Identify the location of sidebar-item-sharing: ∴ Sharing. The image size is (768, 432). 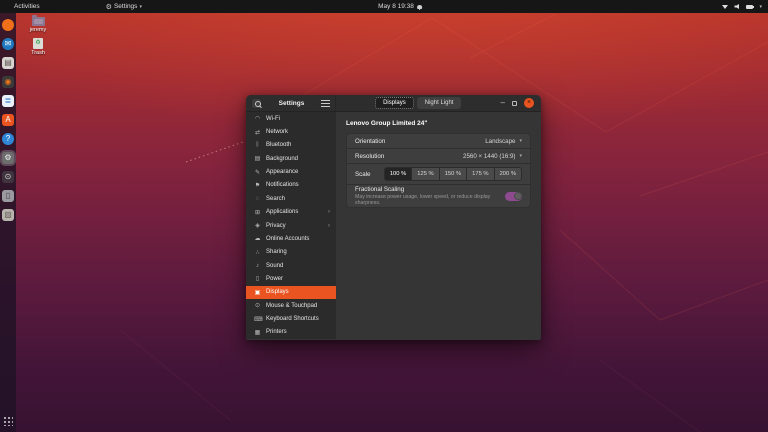
(291, 252).